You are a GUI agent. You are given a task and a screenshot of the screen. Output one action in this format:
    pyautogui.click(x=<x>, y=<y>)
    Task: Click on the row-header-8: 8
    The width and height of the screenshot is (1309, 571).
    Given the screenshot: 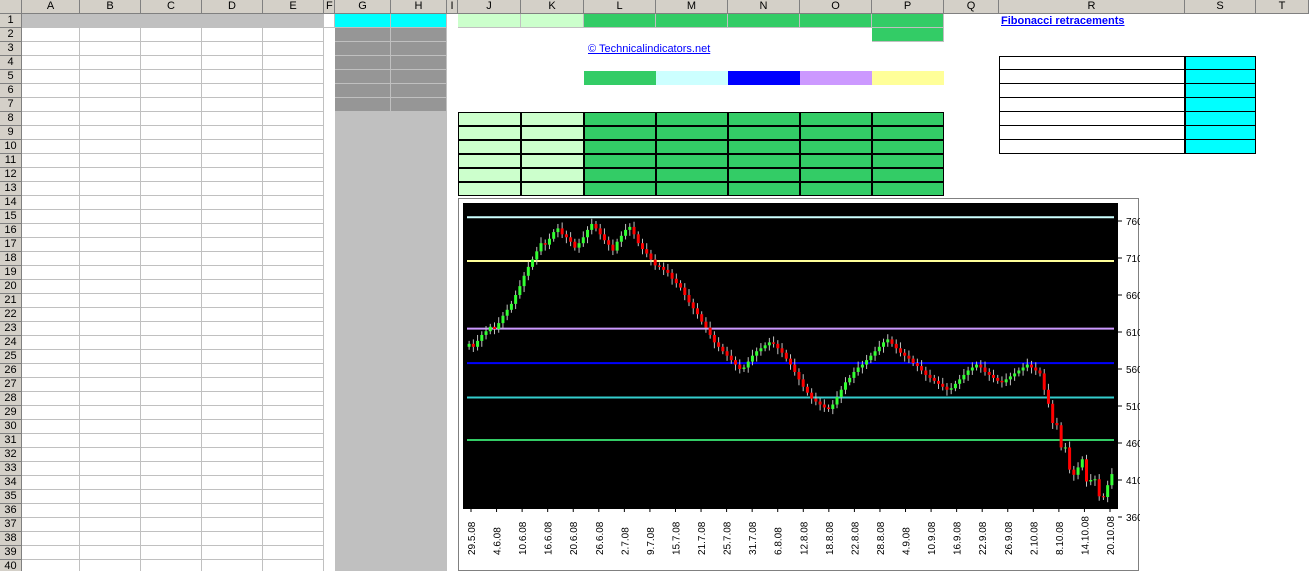 What is the action you would take?
    pyautogui.click(x=11, y=119)
    